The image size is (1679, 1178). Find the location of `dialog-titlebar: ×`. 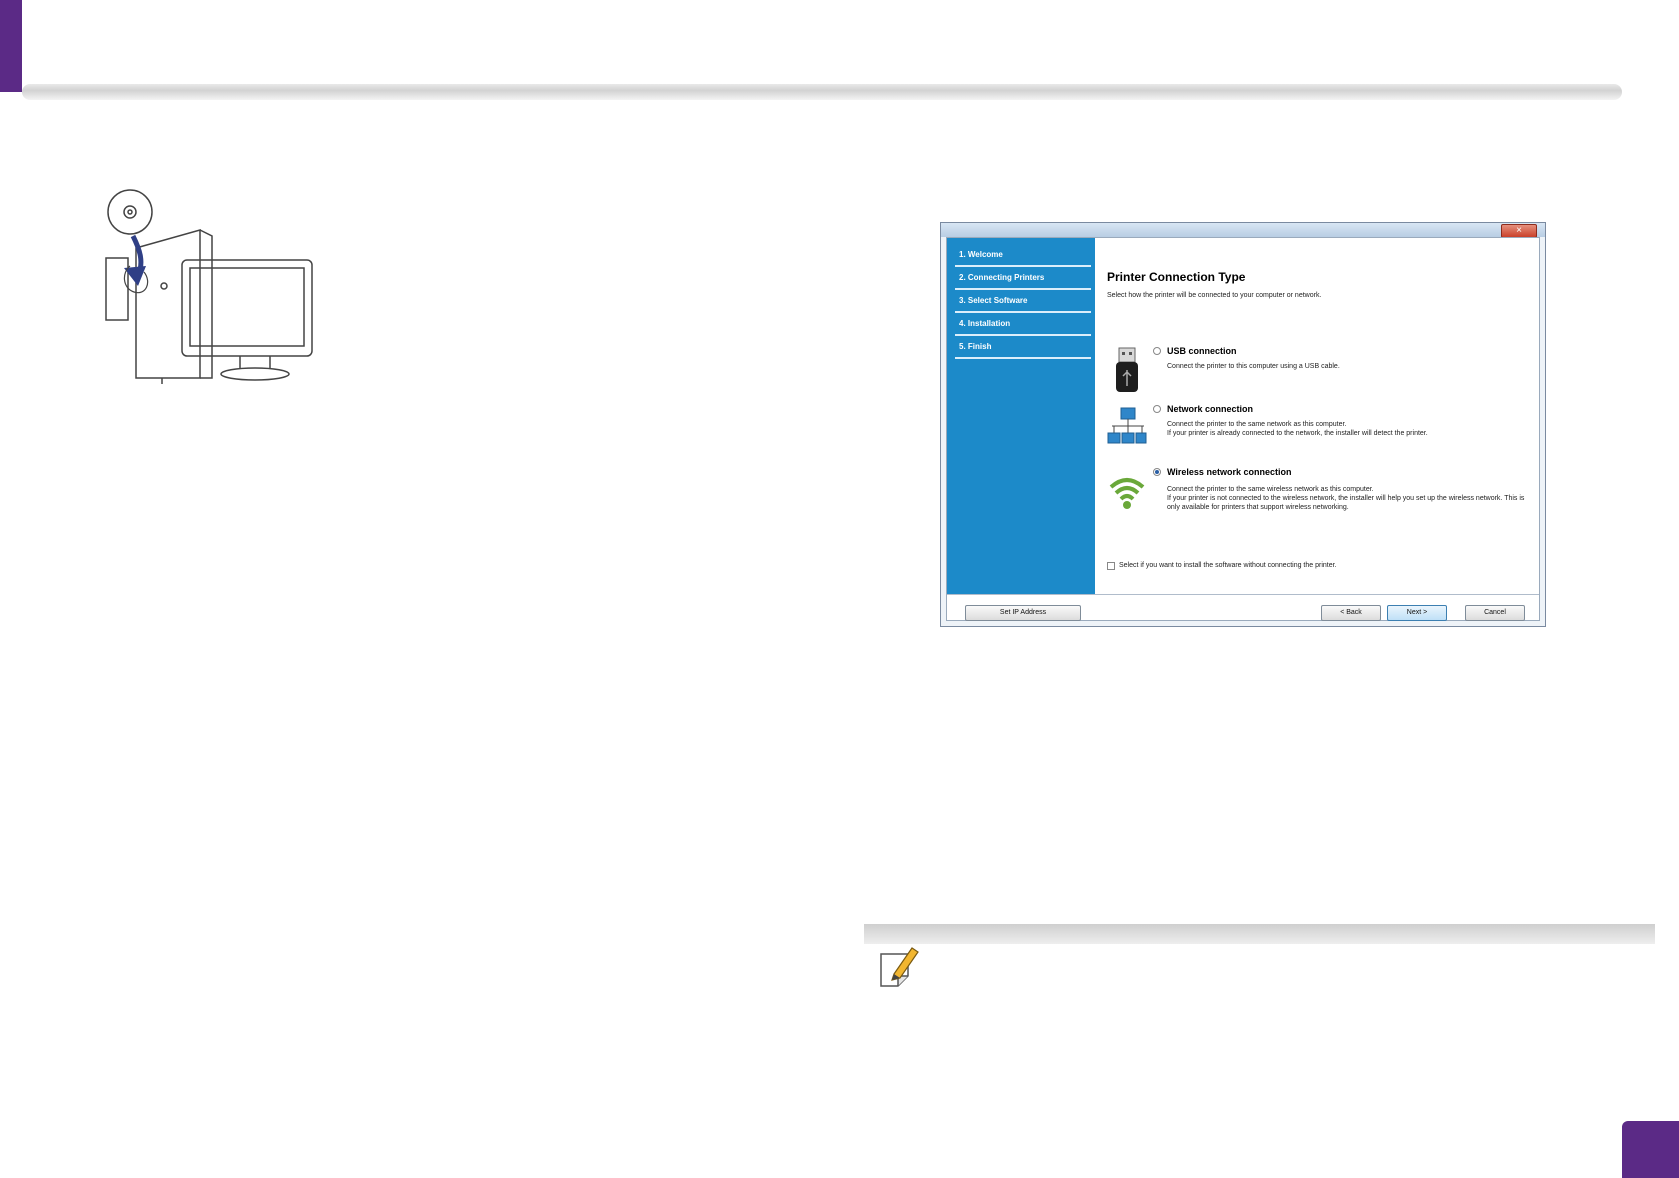

dialog-titlebar: × is located at coordinates (1243, 230).